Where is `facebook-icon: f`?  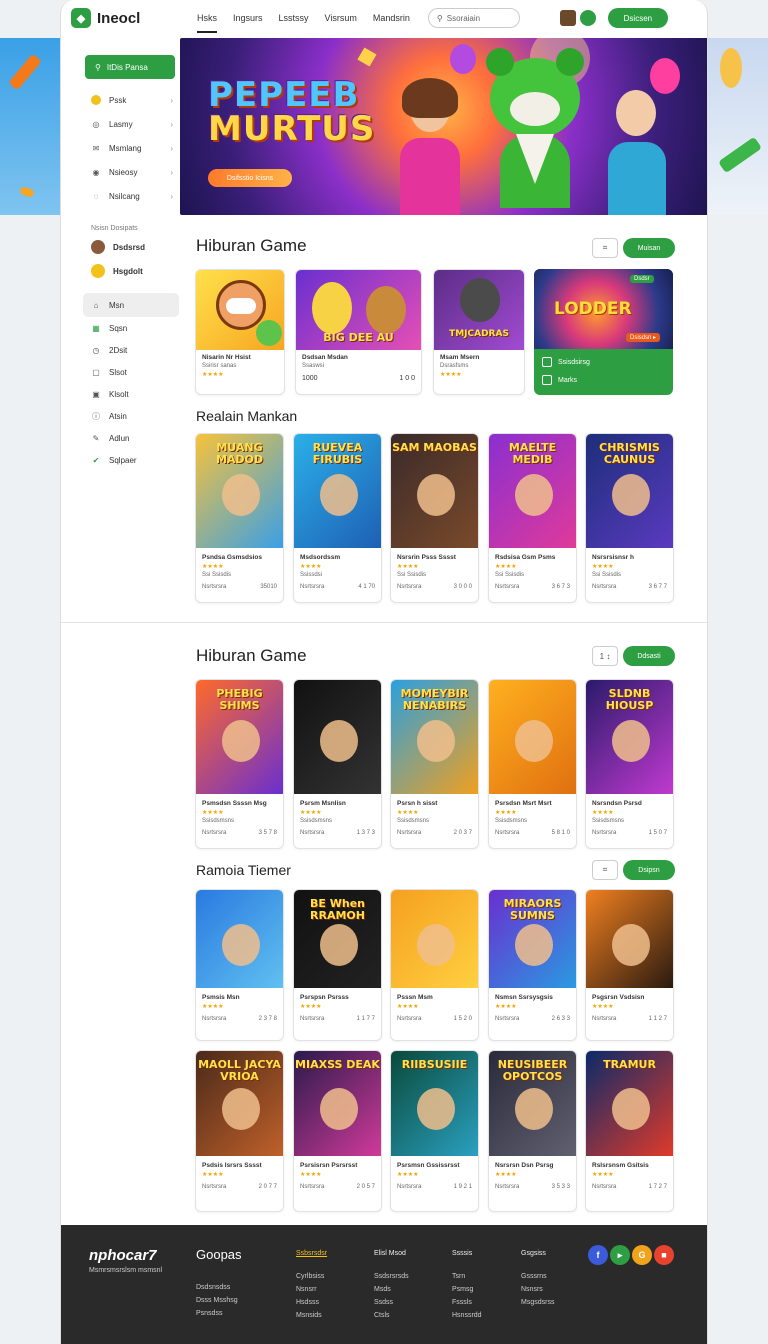 facebook-icon: f is located at coordinates (598, 1255).